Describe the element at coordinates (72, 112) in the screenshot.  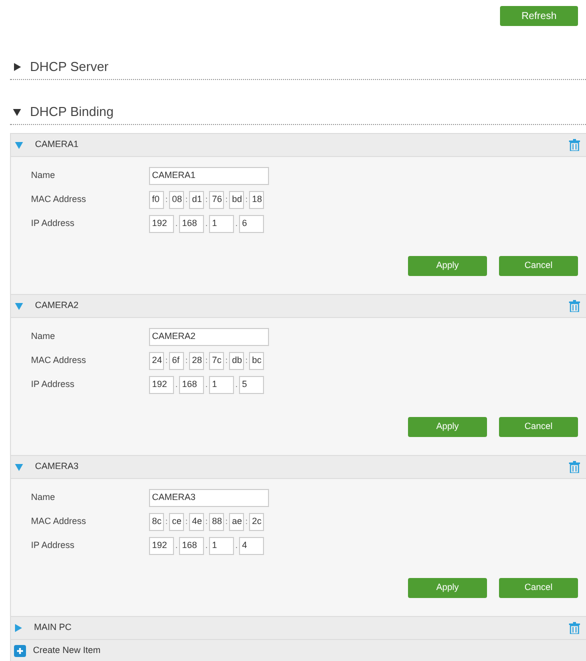
I see `section-title: DHCP Binding` at that location.